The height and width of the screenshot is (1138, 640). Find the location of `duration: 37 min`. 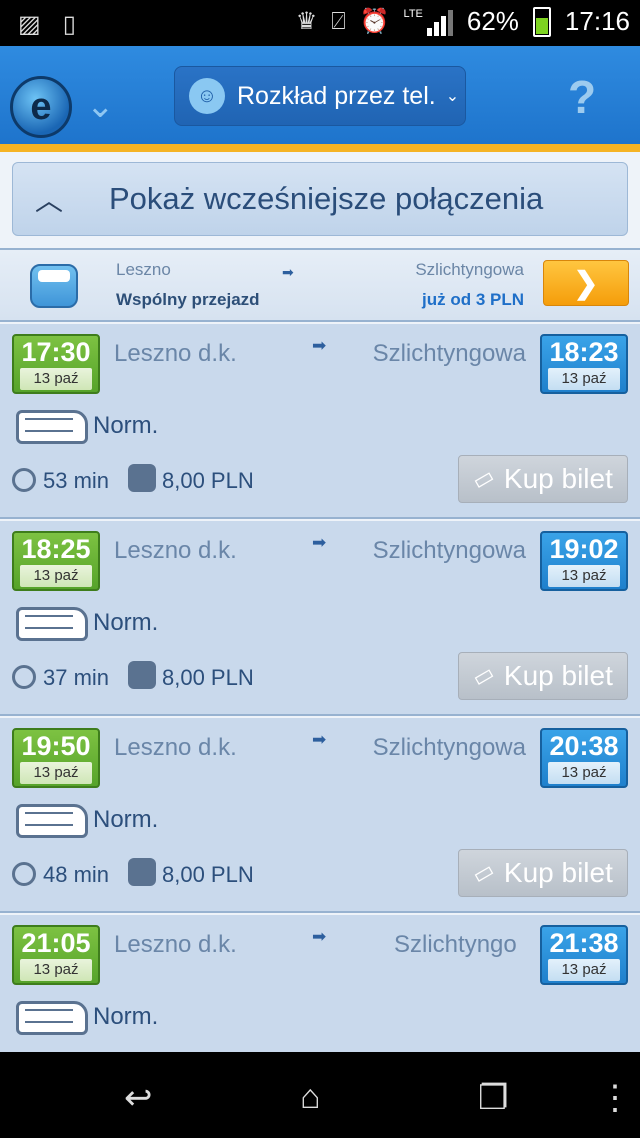

duration: 37 min is located at coordinates (76, 677).